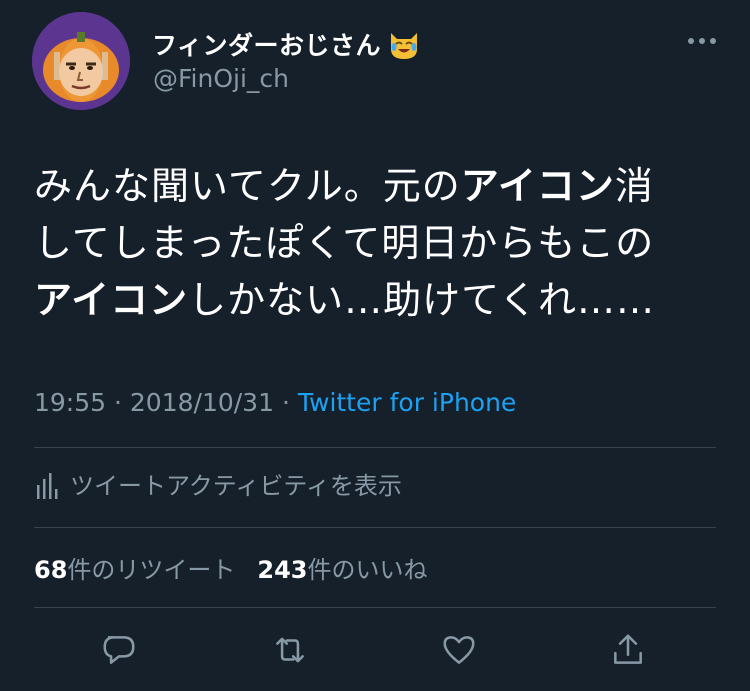 The width and height of the screenshot is (750, 691). What do you see at coordinates (367, 570) in the screenshot?
I see `likes-label: 件のいいね` at bounding box center [367, 570].